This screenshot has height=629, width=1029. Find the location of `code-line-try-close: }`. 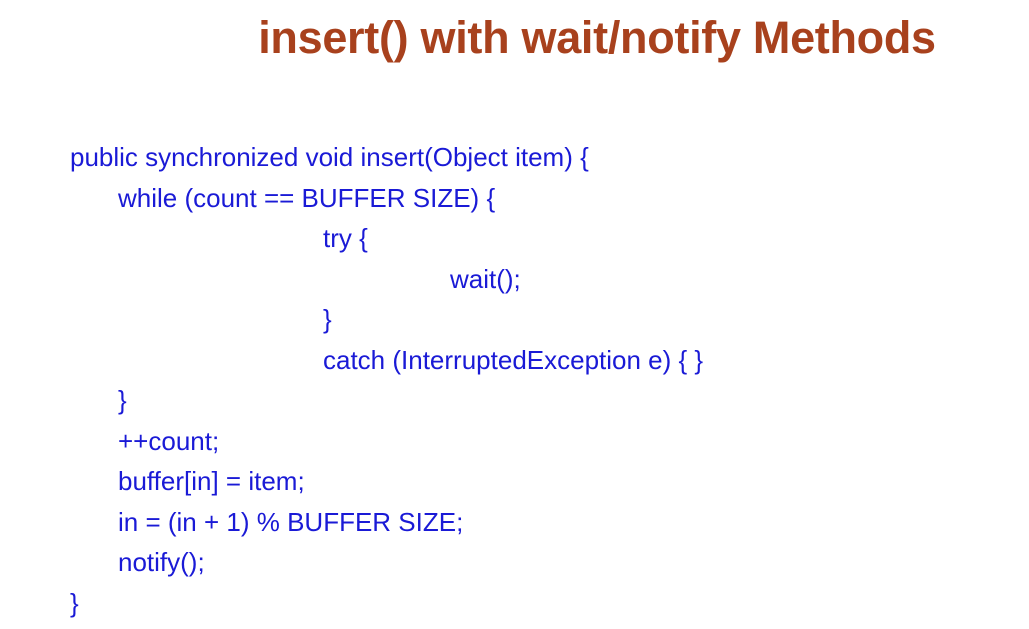

code-line-try-close: } is located at coordinates (327, 319).